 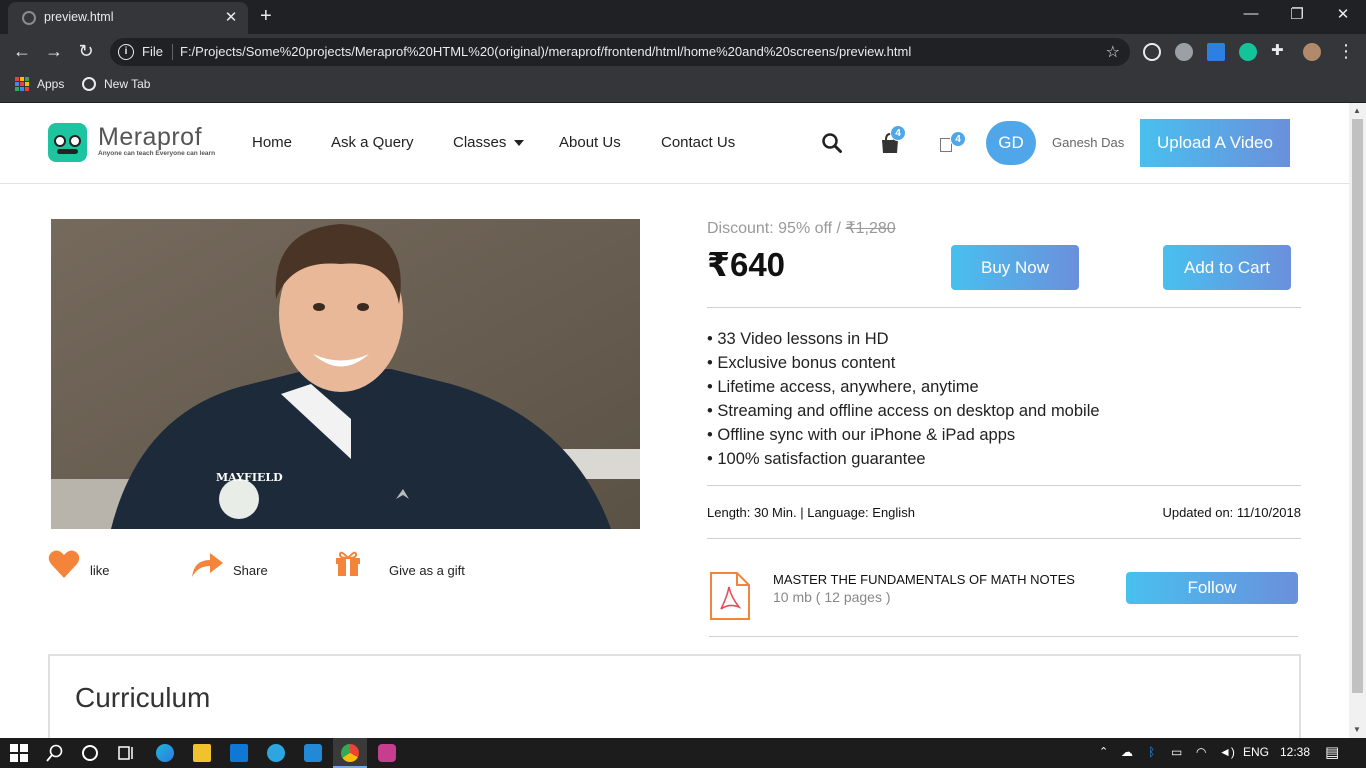 What do you see at coordinates (1152, 52) in the screenshot?
I see `react-devtools-icon` at bounding box center [1152, 52].